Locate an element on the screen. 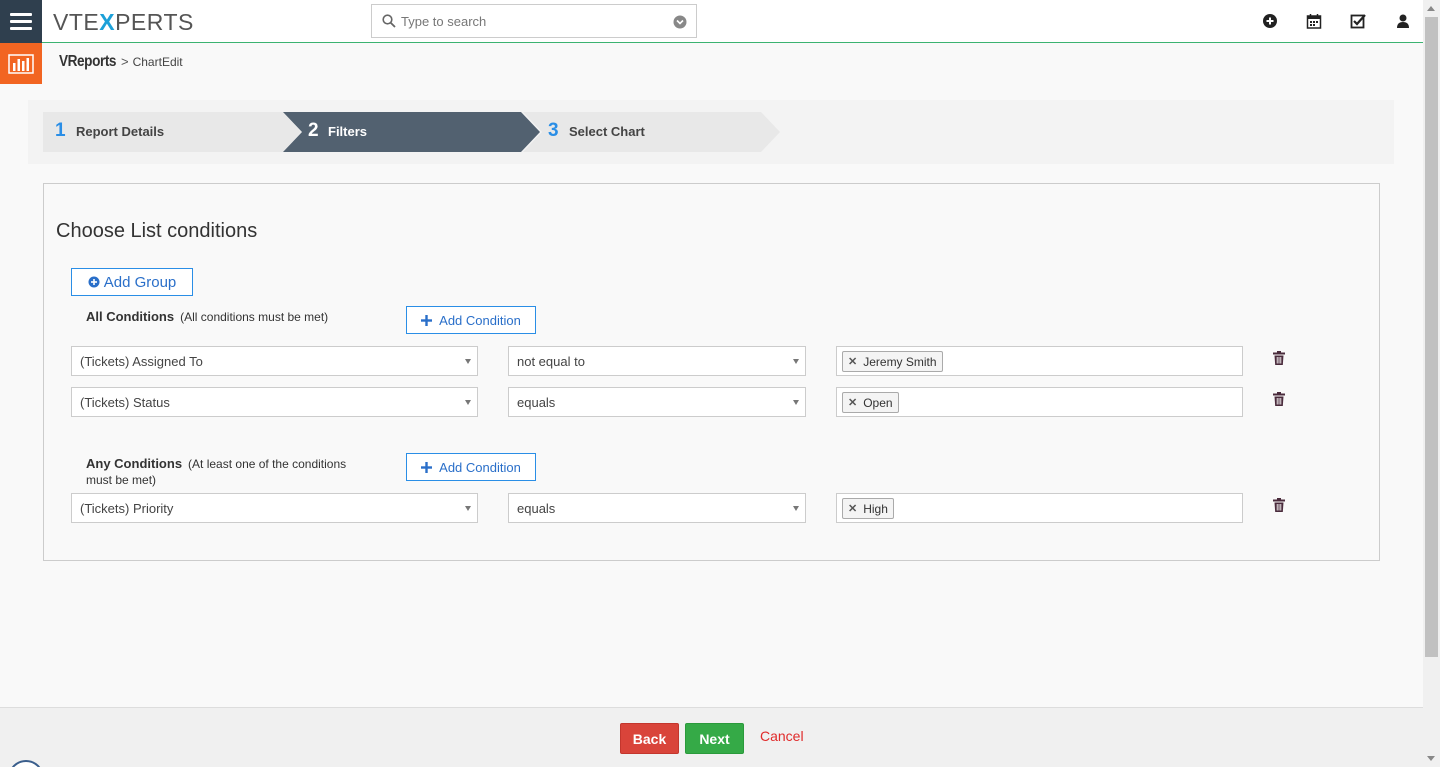  scroll-down-arrow-icon is located at coordinates (1431, 758).